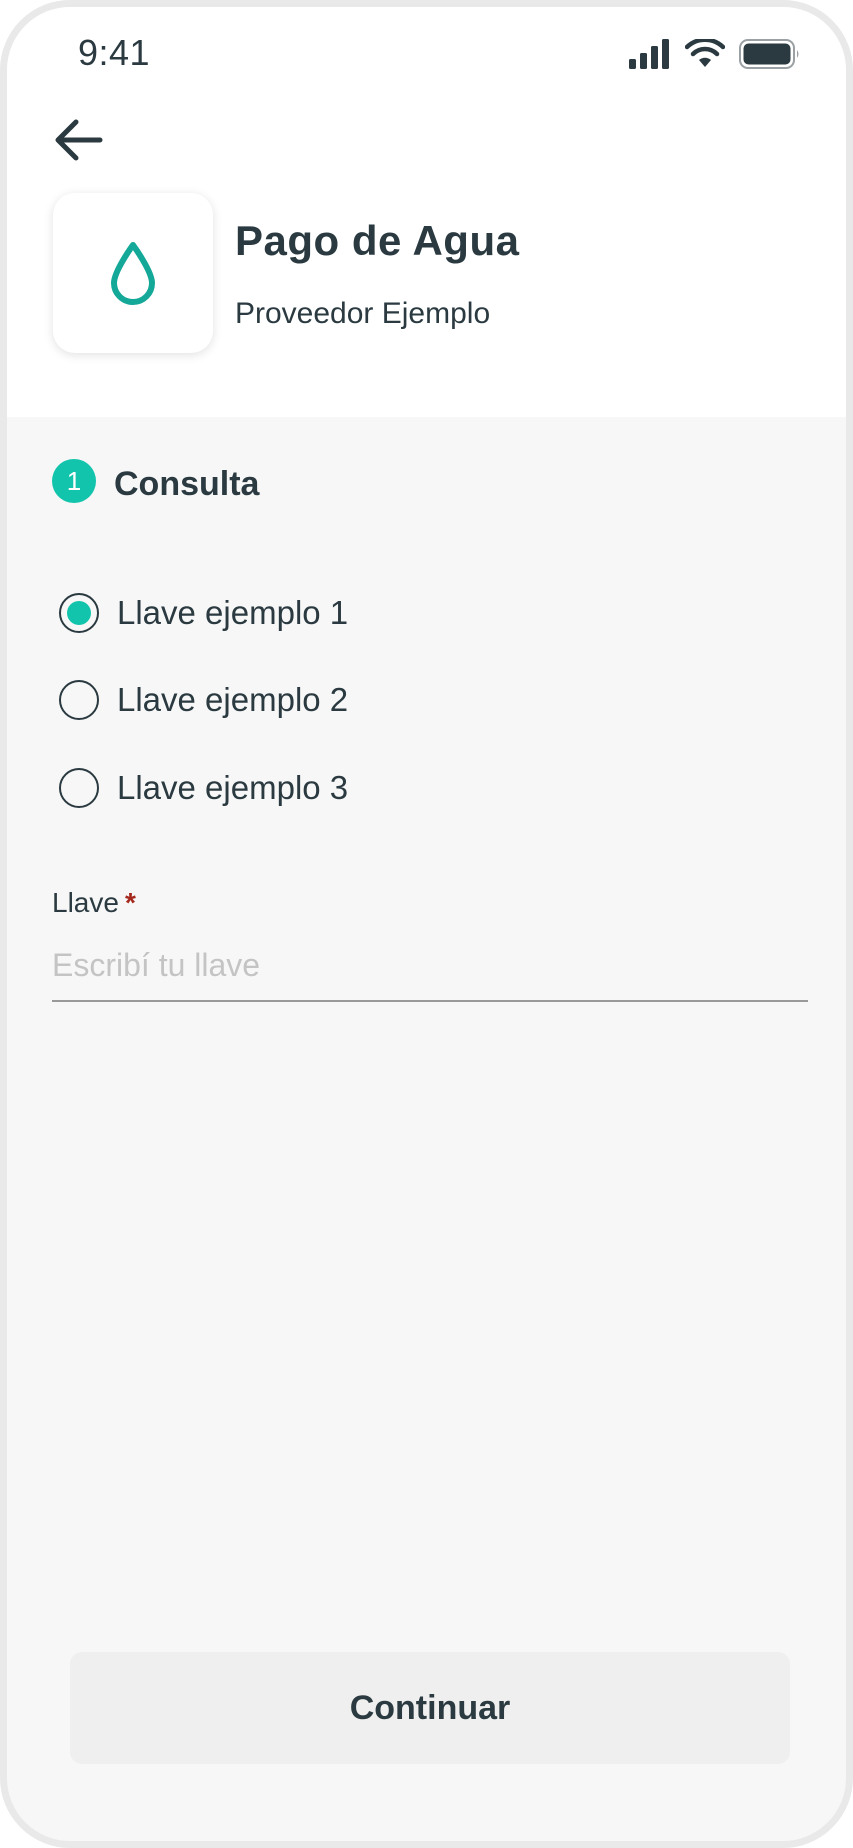 This screenshot has width=853, height=1848. I want to click on key-field-label-text: Llave, so click(85, 902).